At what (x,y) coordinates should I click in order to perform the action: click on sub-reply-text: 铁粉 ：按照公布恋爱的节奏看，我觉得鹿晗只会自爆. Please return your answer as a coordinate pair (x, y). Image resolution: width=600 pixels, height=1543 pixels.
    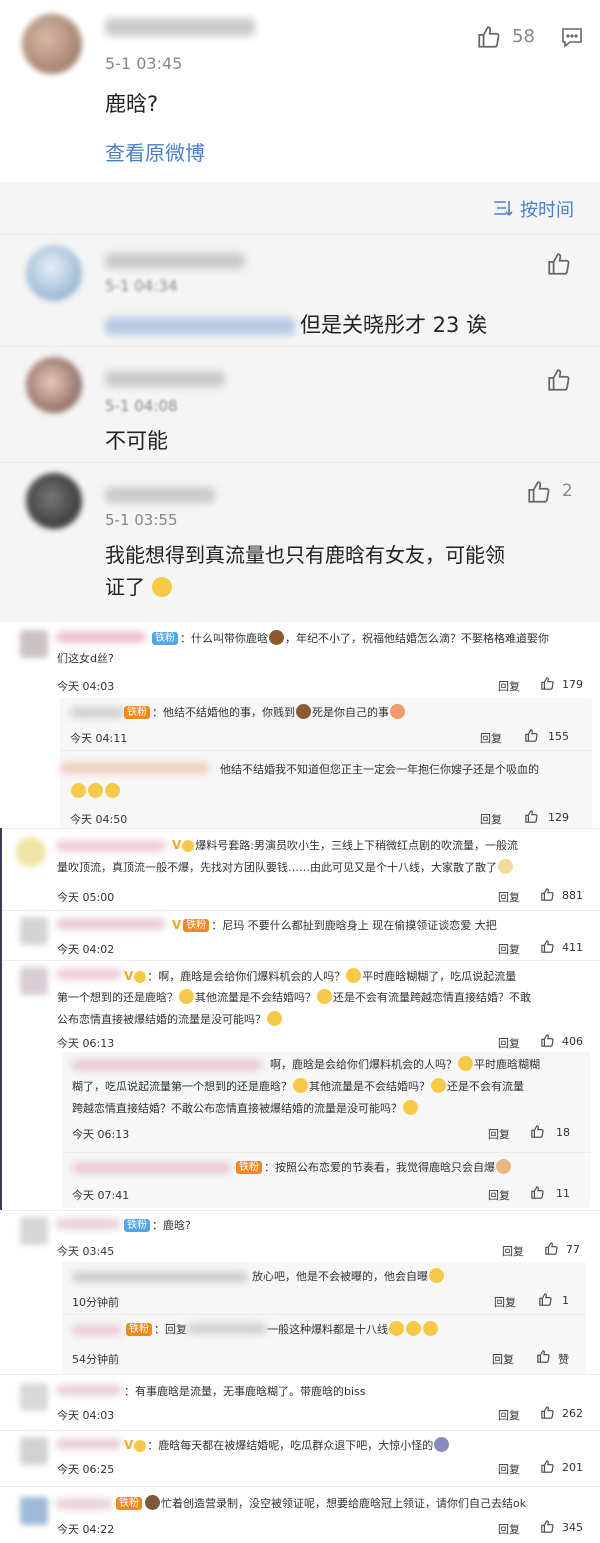
    Looking at the image, I should click on (373, 1167).